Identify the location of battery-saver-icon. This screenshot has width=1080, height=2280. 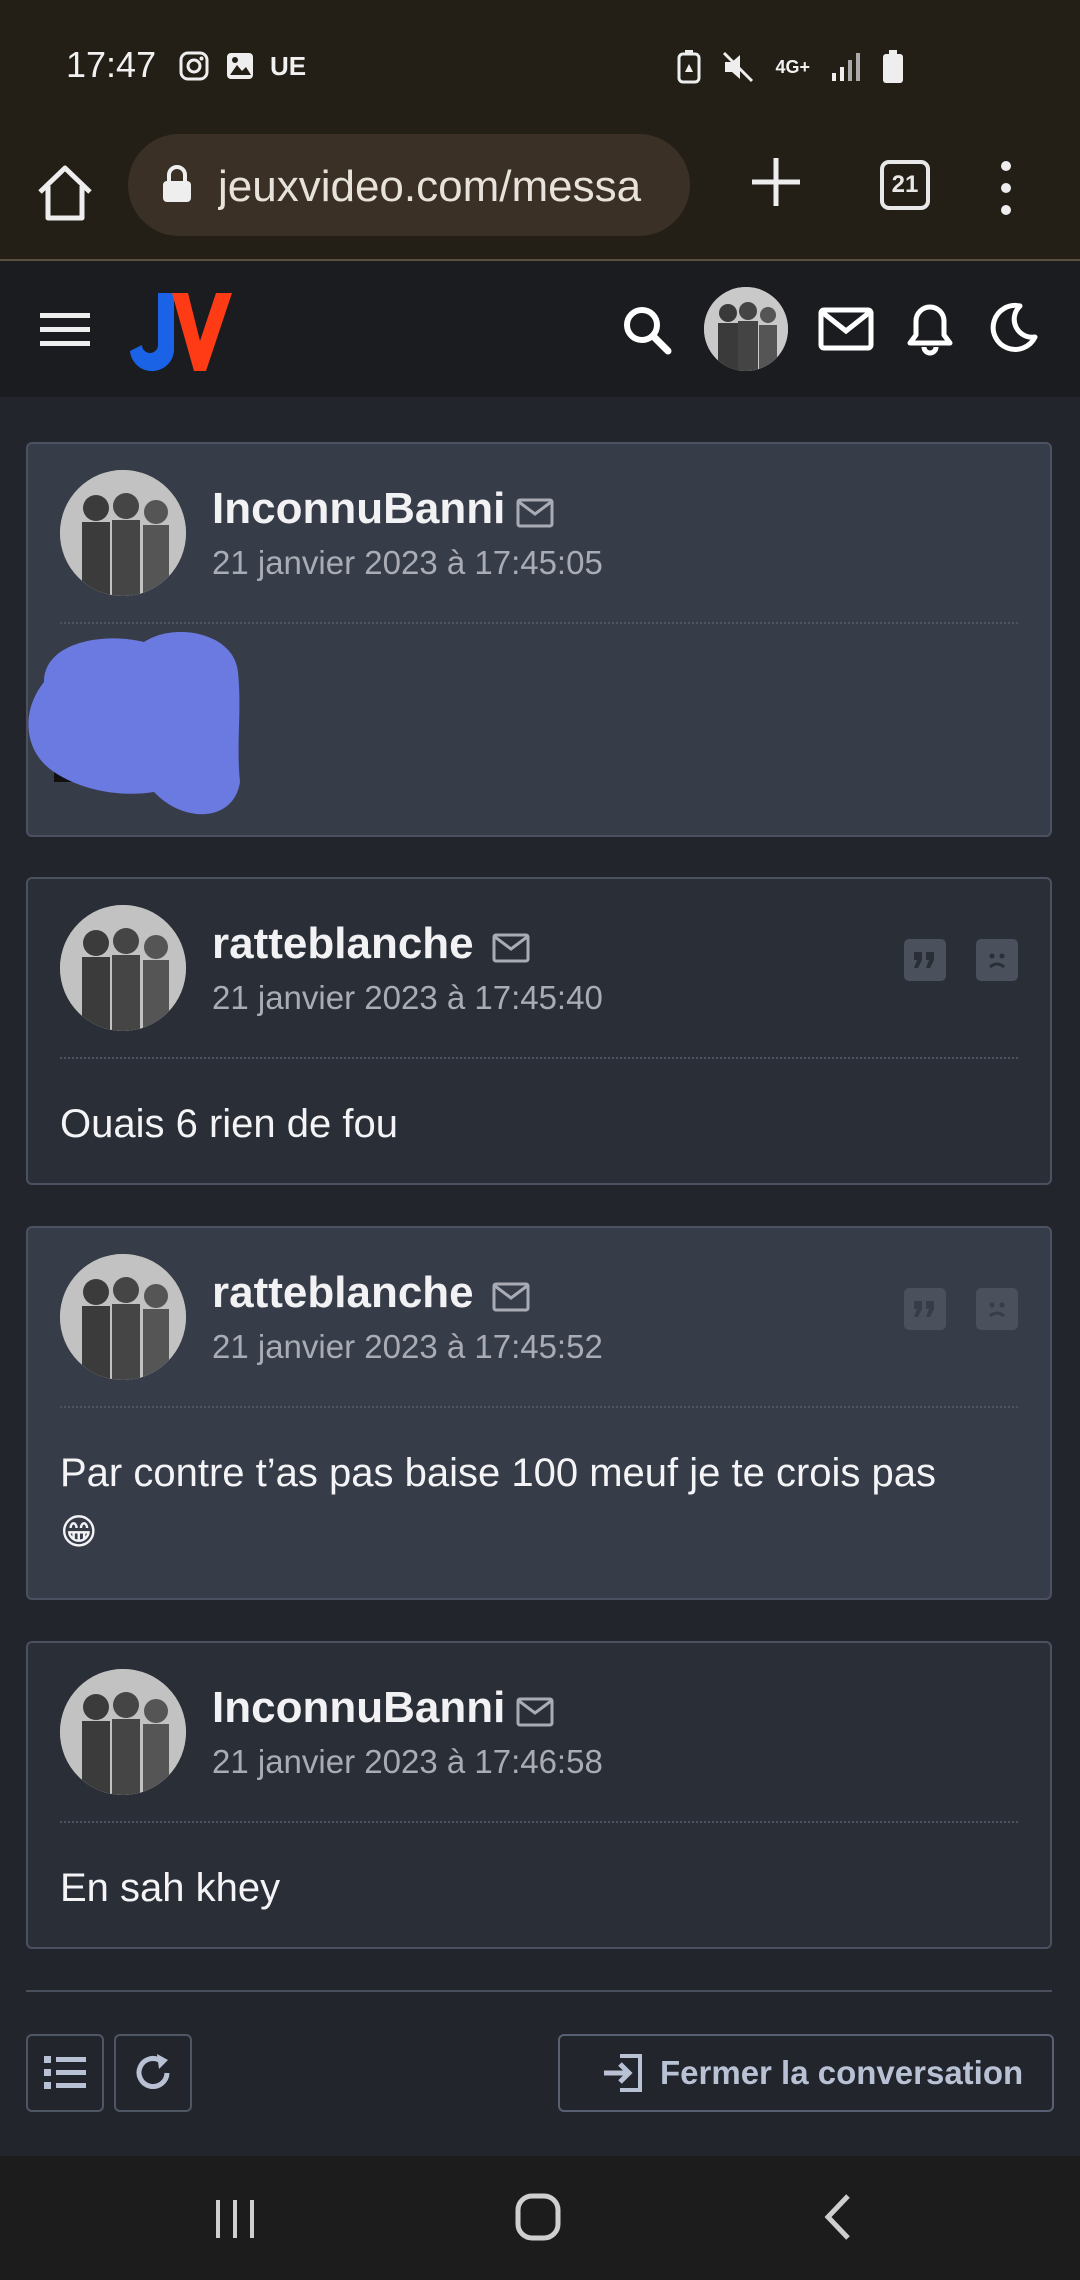
(689, 67).